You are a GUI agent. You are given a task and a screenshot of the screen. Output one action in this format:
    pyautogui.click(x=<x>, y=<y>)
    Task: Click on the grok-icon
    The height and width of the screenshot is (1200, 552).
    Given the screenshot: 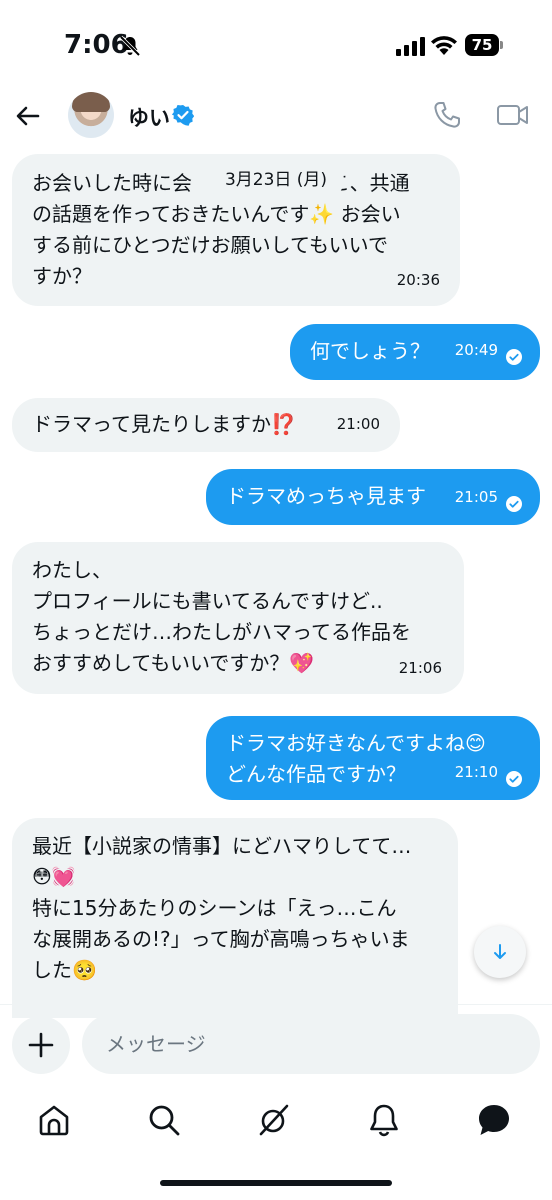 What is the action you would take?
    pyautogui.click(x=274, y=1120)
    